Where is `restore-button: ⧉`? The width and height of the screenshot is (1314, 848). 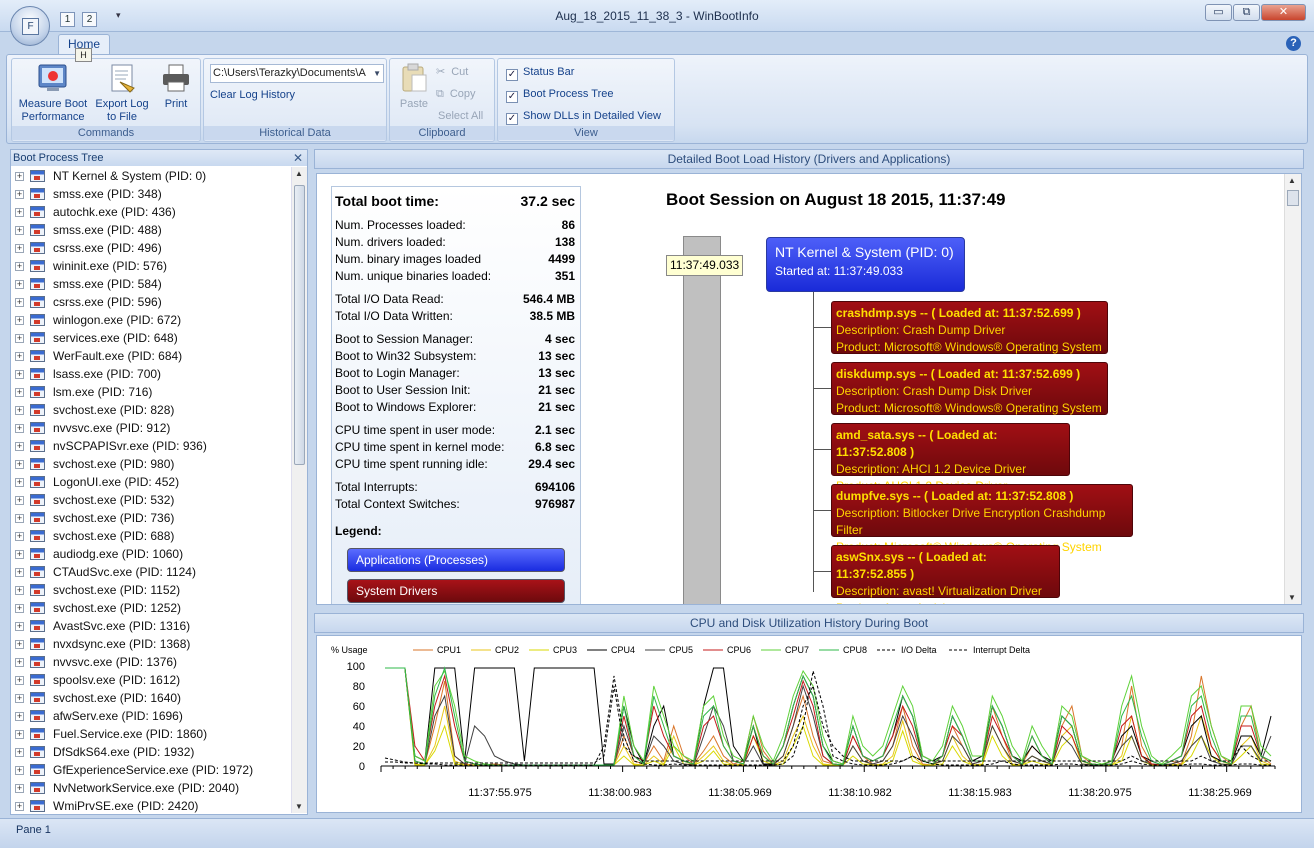
restore-button: ⧉ is located at coordinates (1246, 12).